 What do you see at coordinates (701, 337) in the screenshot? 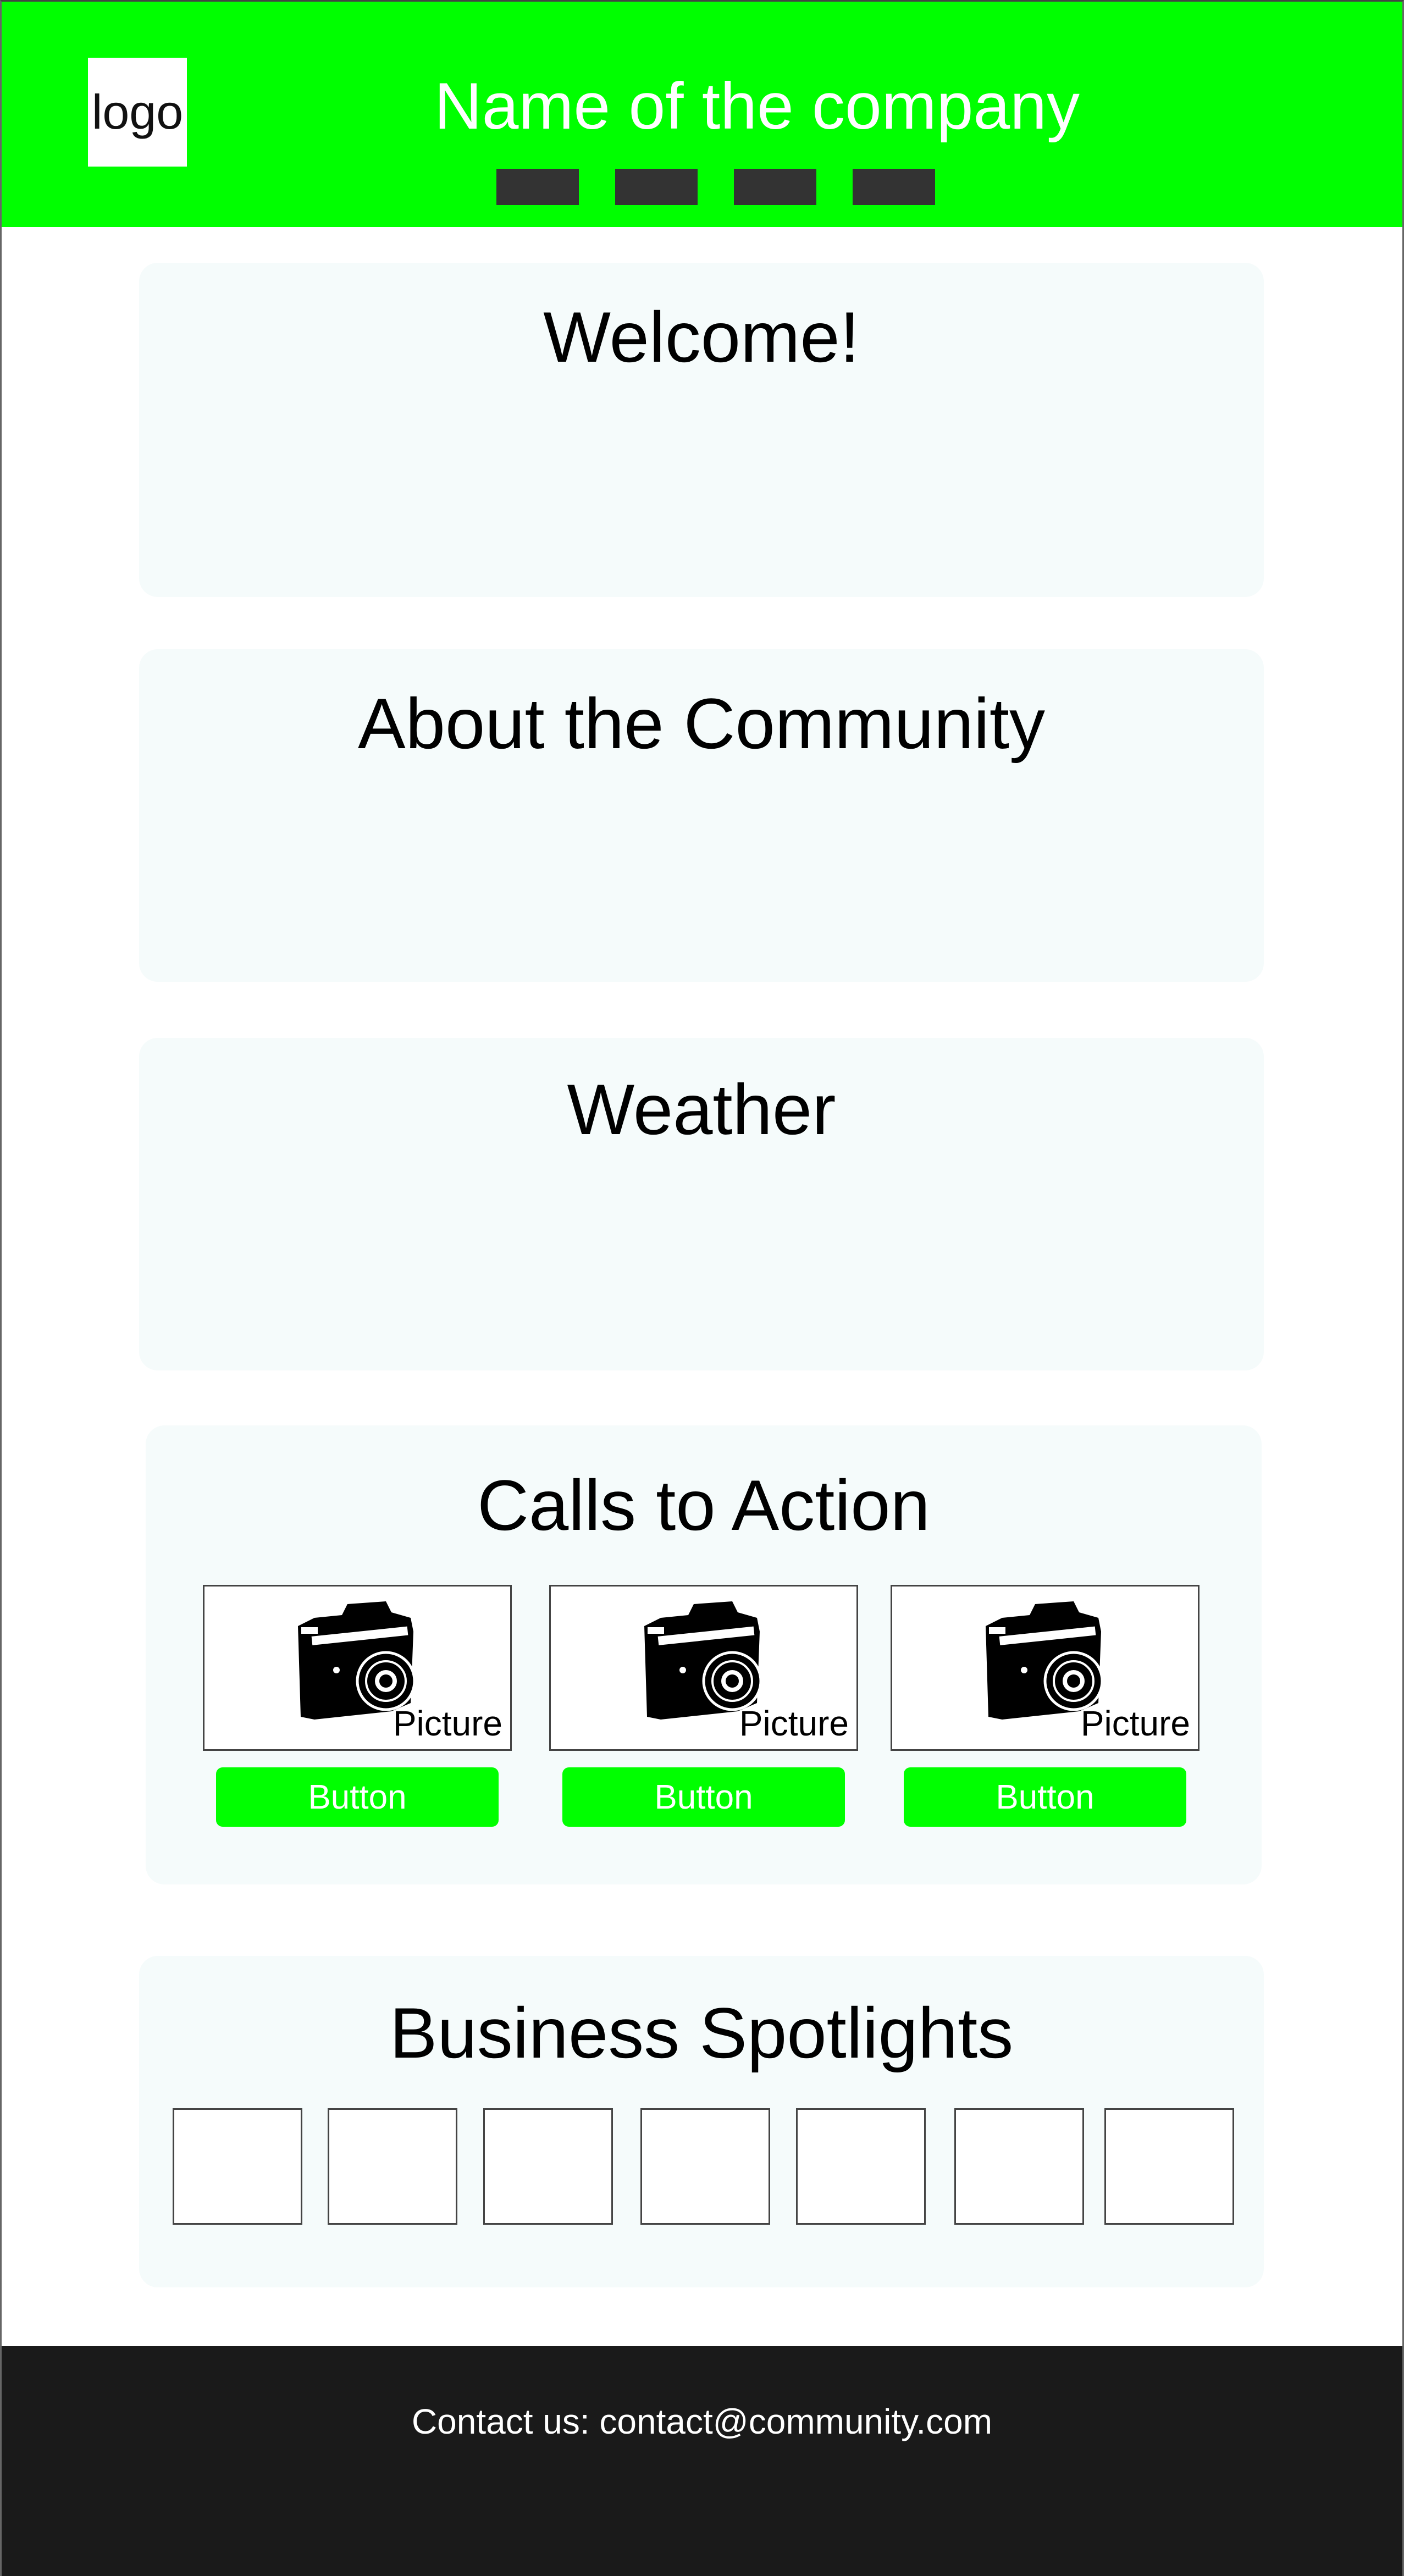
I see `welcome-title: Welcome!` at bounding box center [701, 337].